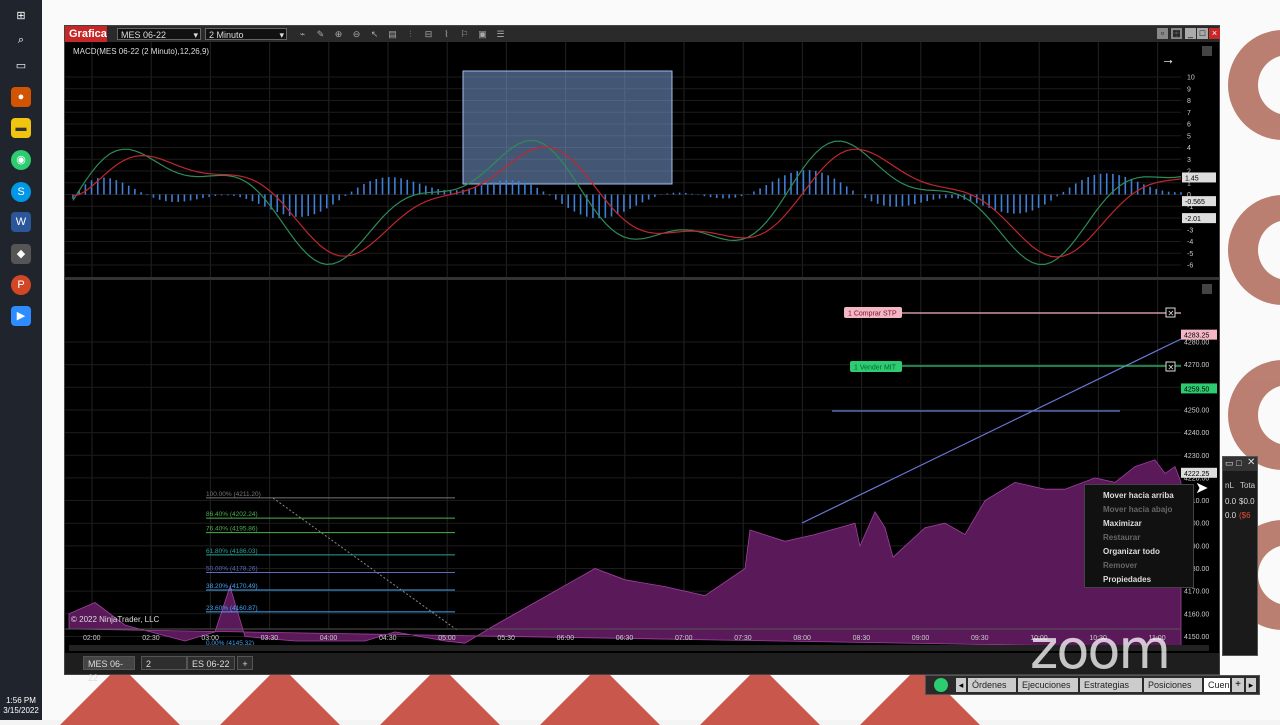 Image resolution: width=1280 pixels, height=725 pixels. I want to click on arrow-right-icon: →, so click(1168, 59).